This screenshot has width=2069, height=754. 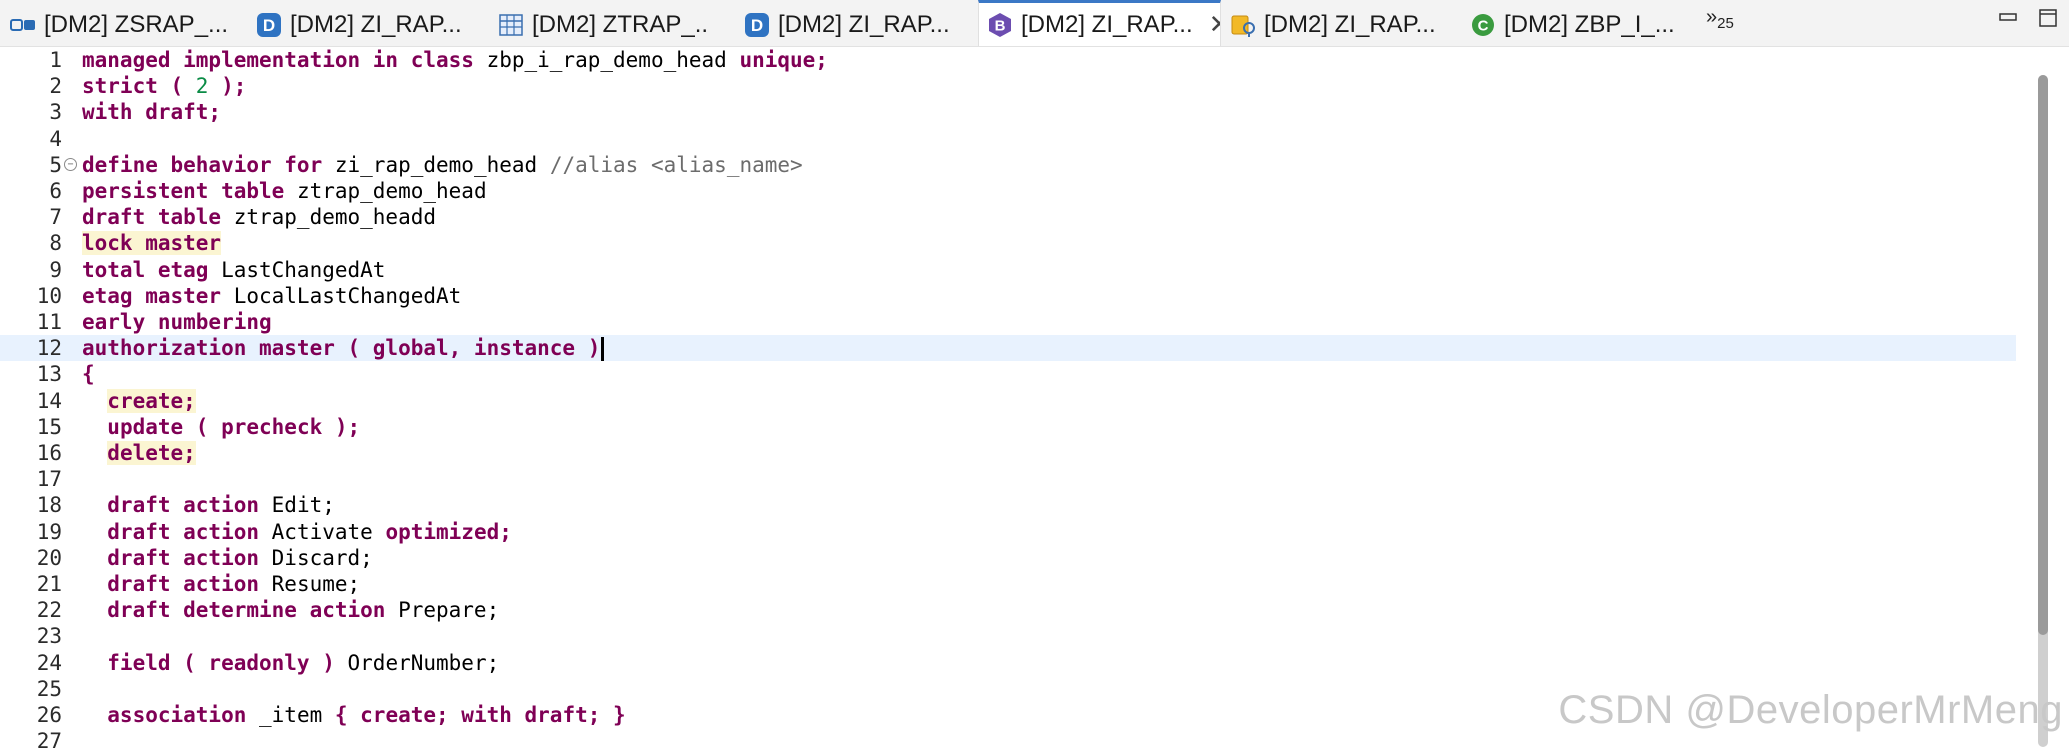 What do you see at coordinates (1008, 610) in the screenshot?
I see `code-line: 22 draft determine action Prepare;` at bounding box center [1008, 610].